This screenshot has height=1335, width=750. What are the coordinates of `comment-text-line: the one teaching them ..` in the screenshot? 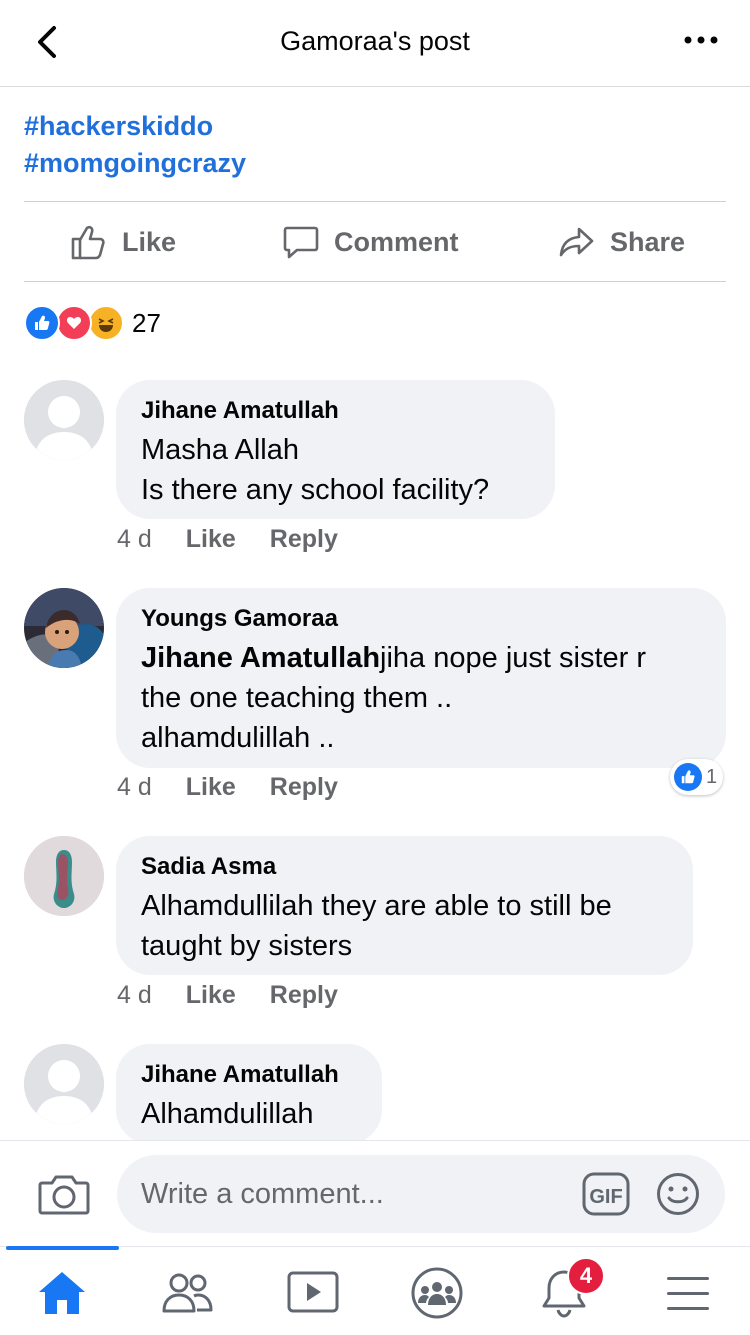 It's located at (297, 698).